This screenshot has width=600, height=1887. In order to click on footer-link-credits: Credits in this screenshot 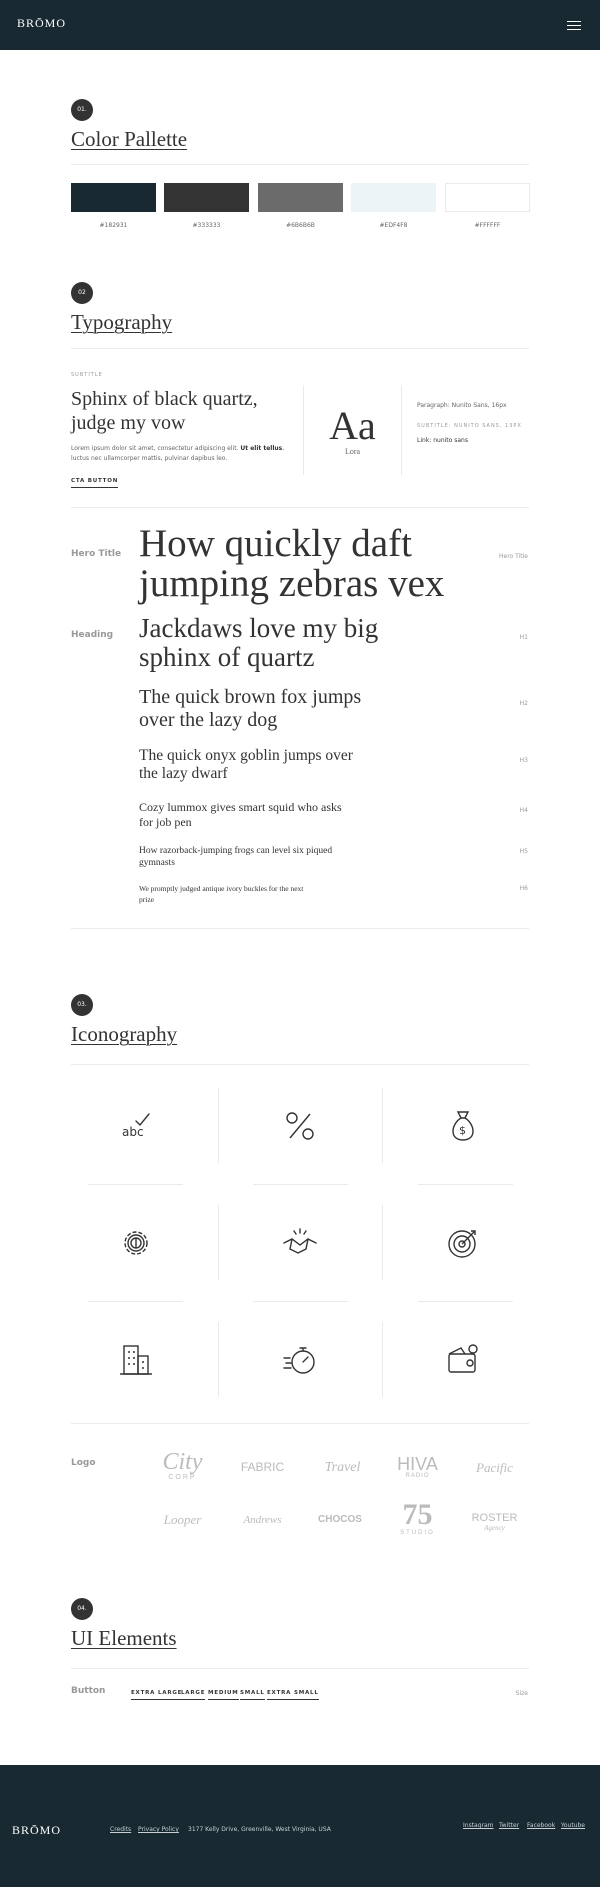, I will do `click(120, 1829)`.